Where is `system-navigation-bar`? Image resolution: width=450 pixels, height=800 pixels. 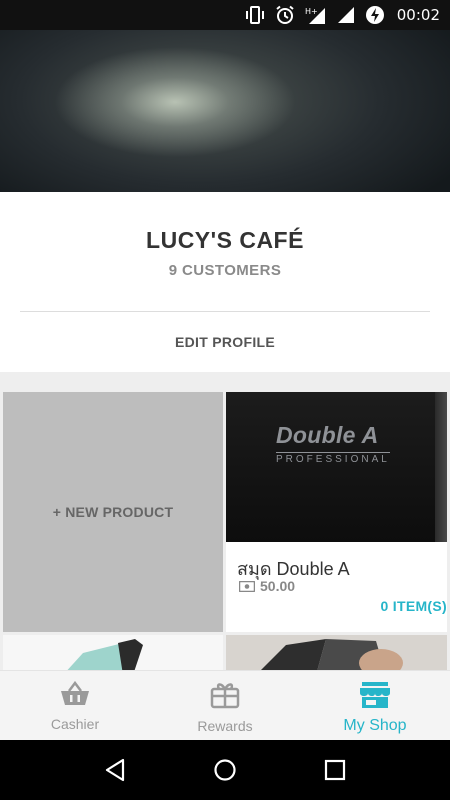 system-navigation-bar is located at coordinates (225, 770).